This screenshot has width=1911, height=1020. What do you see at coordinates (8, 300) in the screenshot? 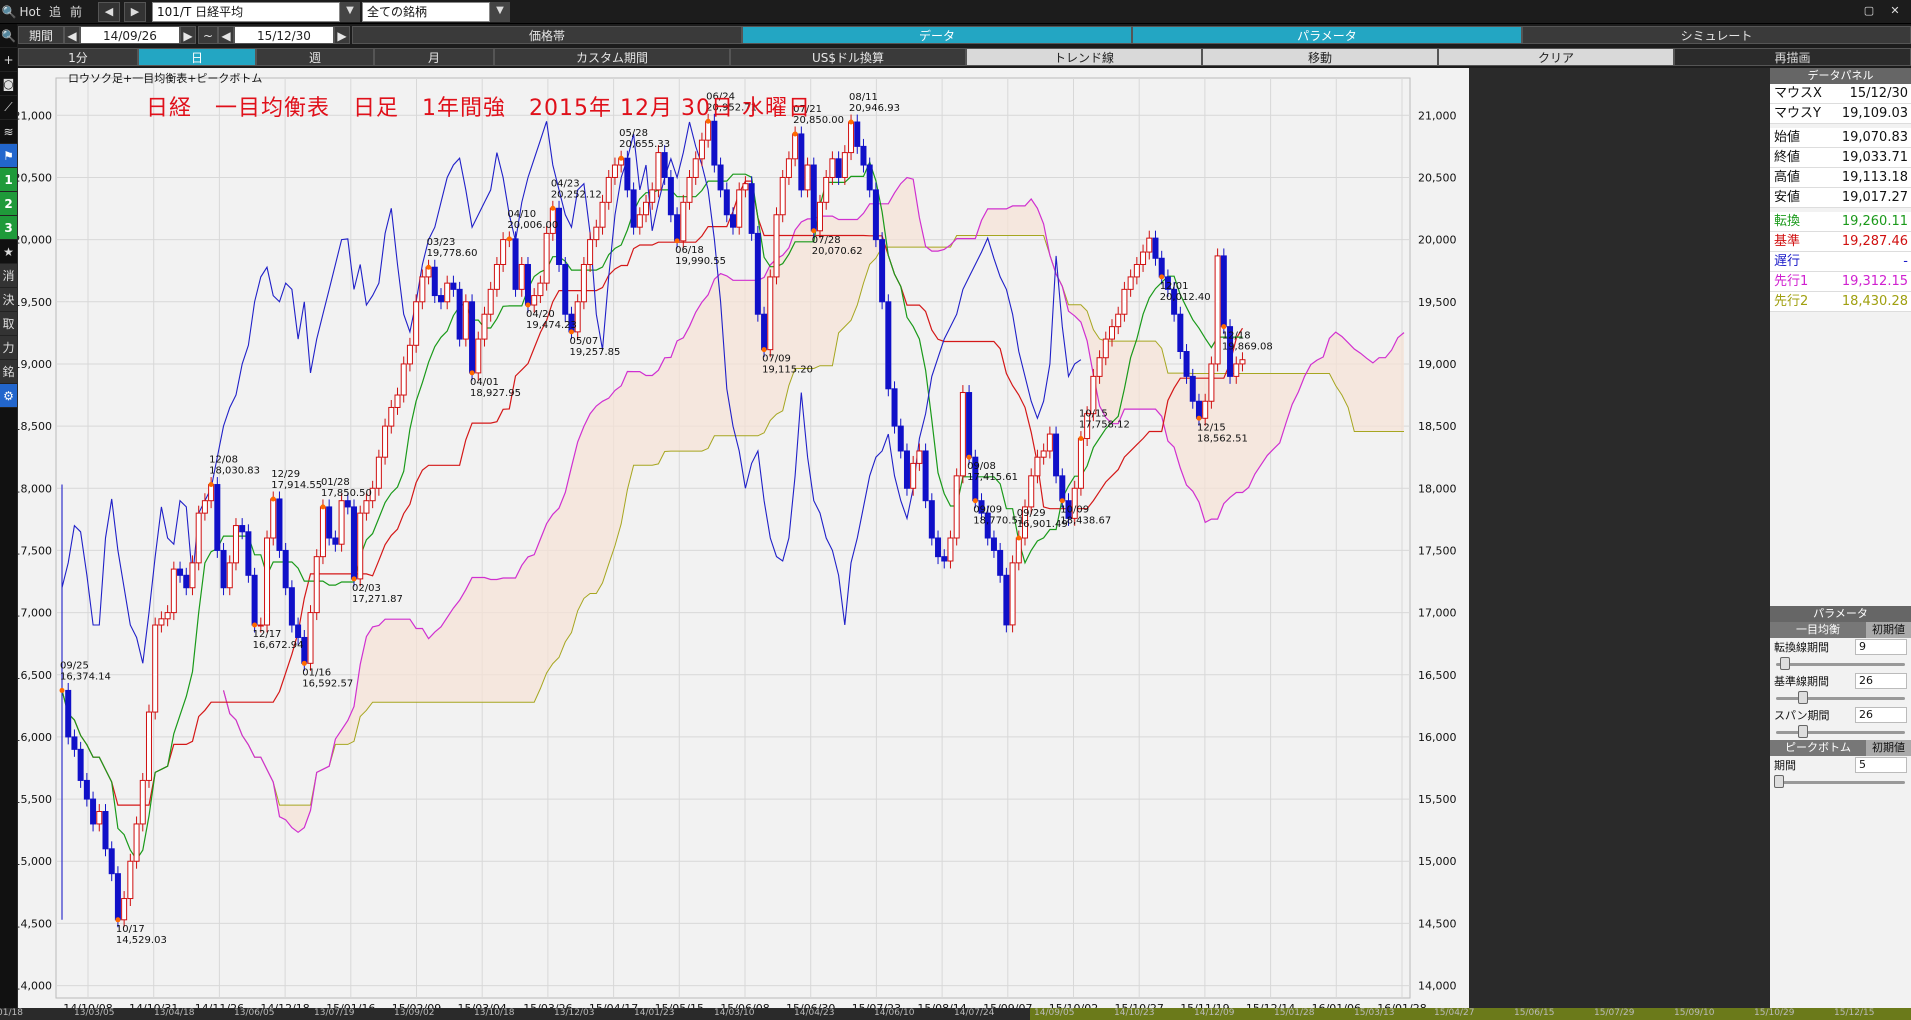
I see `settle-icon: 決` at bounding box center [8, 300].